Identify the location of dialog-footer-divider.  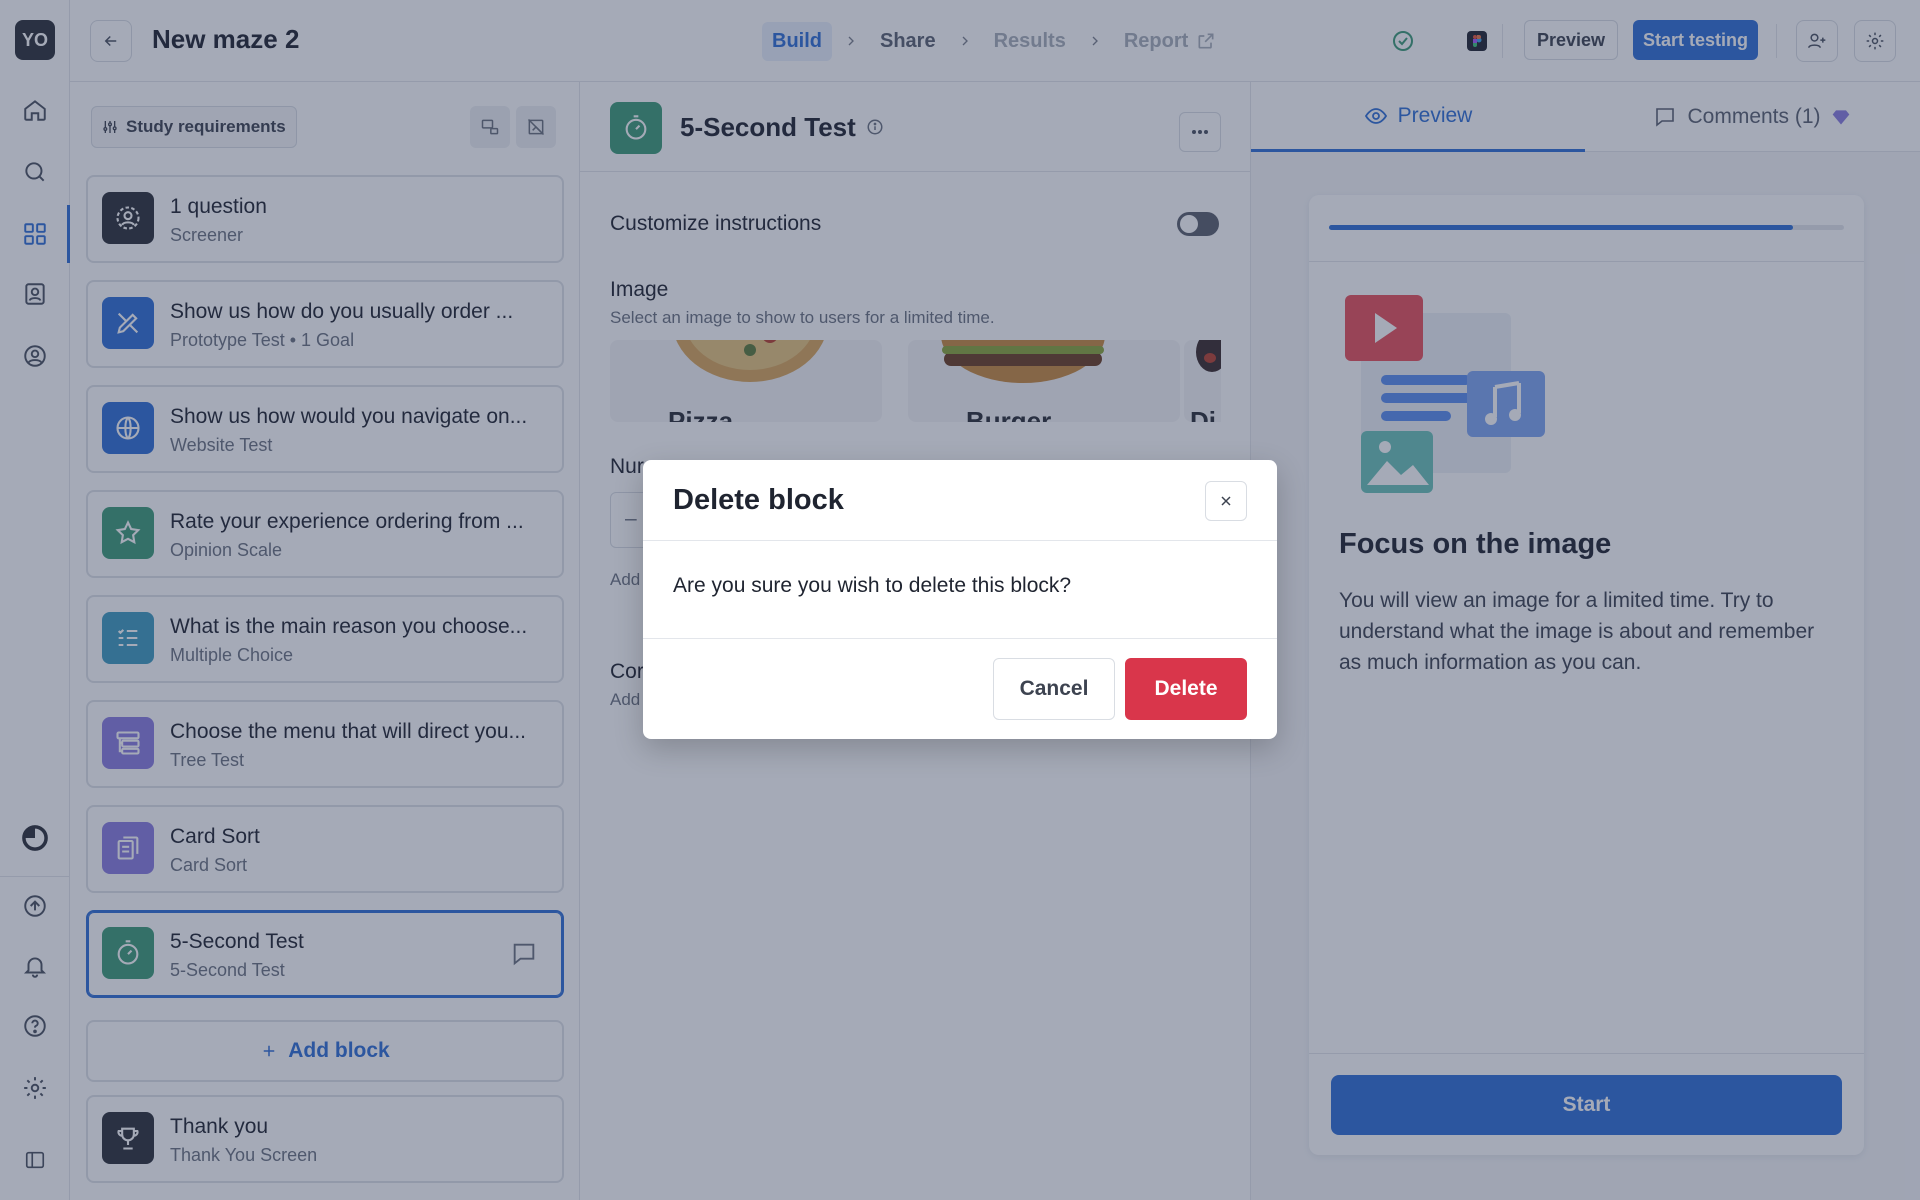
(960, 638).